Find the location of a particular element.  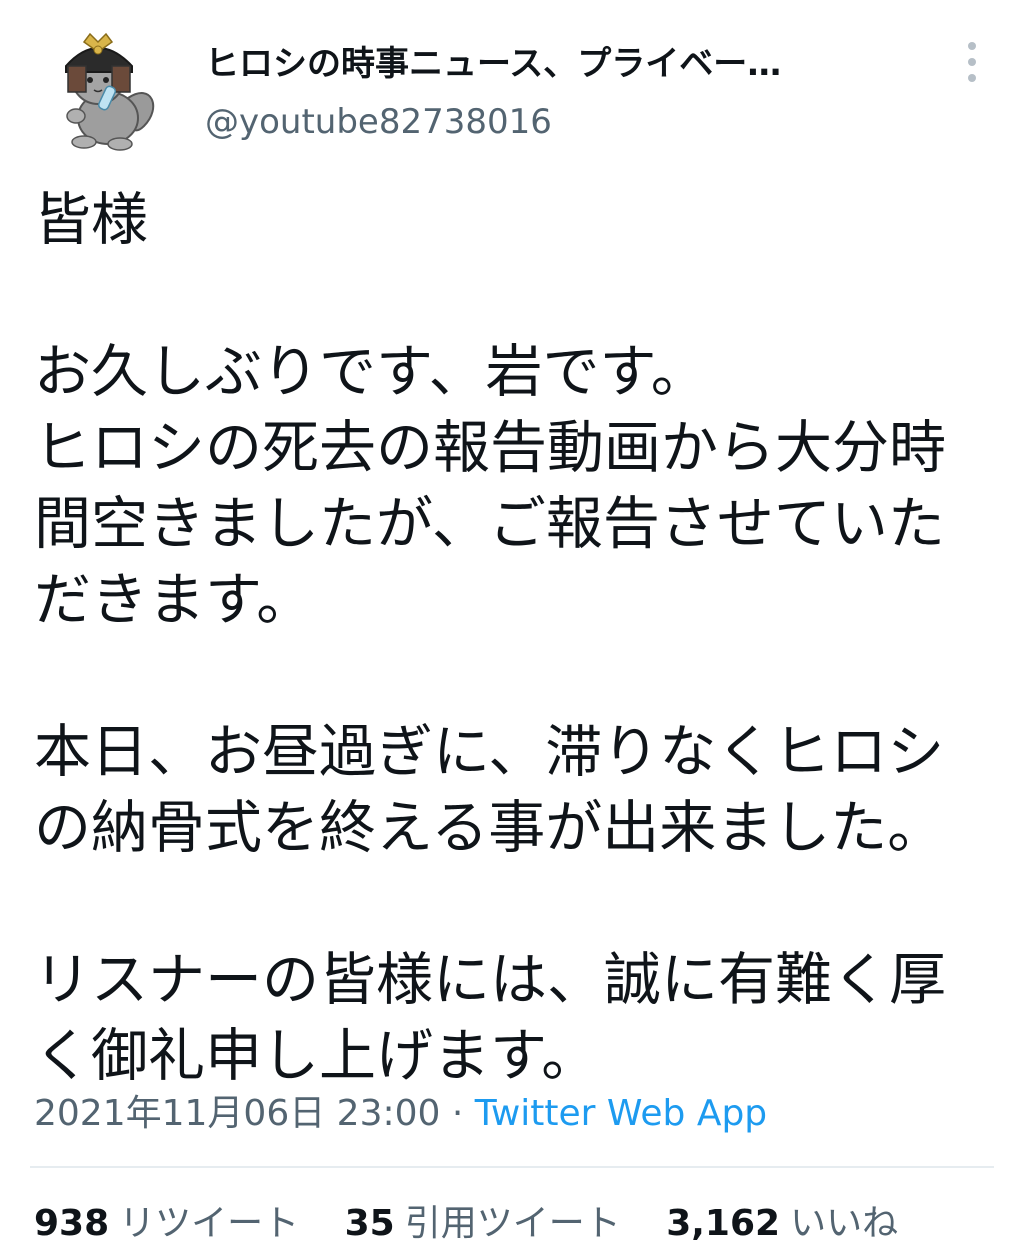

tweet-line: お久しぶりです、岩です。 is located at coordinates (371, 372).